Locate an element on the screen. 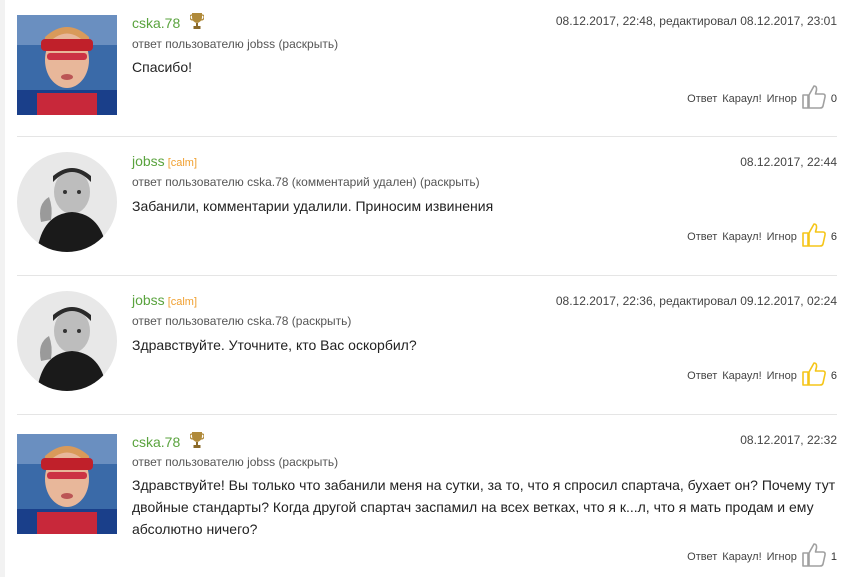 The width and height of the screenshot is (847, 577). comment-actions: Ответ Караул! Игнор 0 is located at coordinates (759, 98).